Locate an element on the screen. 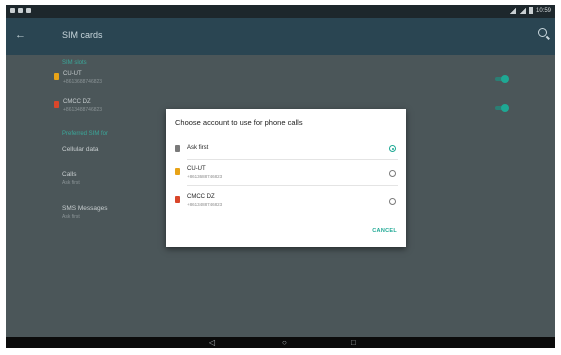  option-sim-1: CU-UT +8613688746823 is located at coordinates (286, 173).